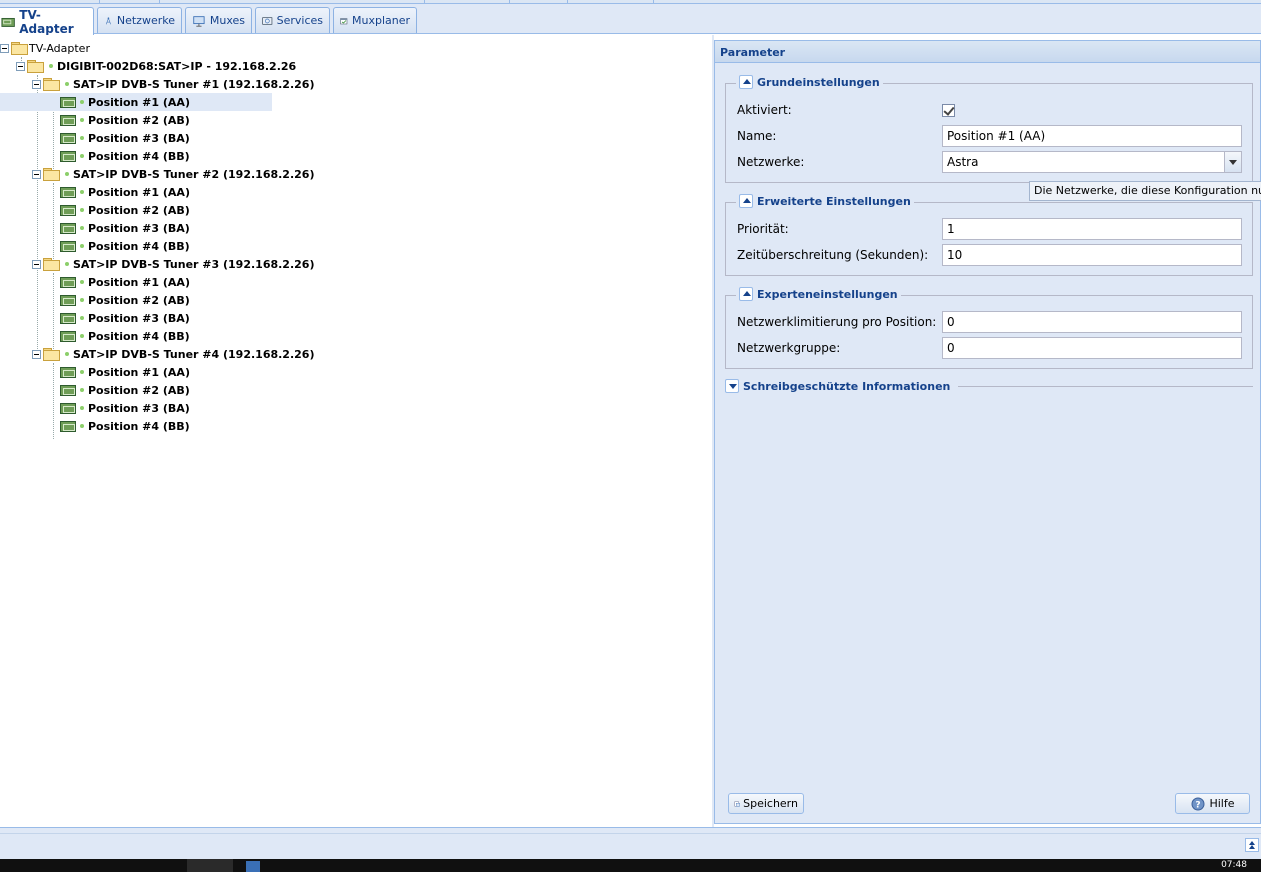  What do you see at coordinates (45, 48) in the screenshot?
I see `tree-root: TV-Adapter` at bounding box center [45, 48].